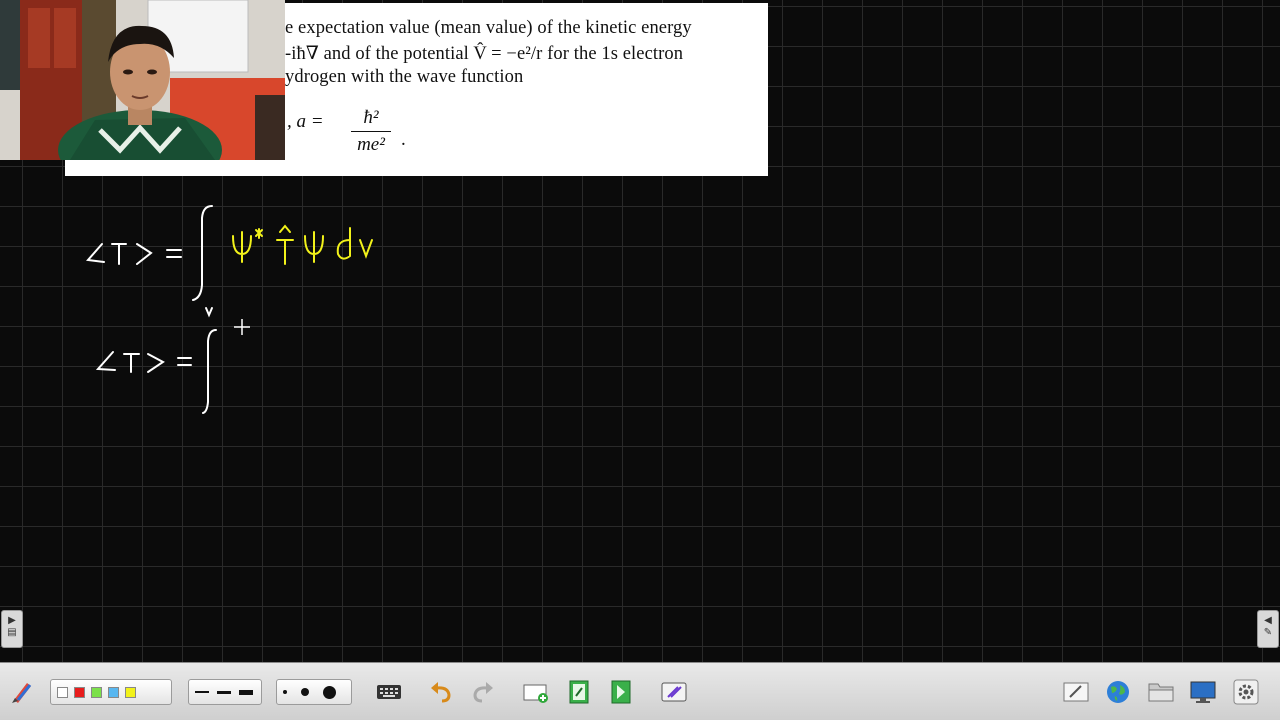 The image size is (1280, 720). Describe the element at coordinates (130, 692) in the screenshot. I see `color-yellow-swatch` at that location.